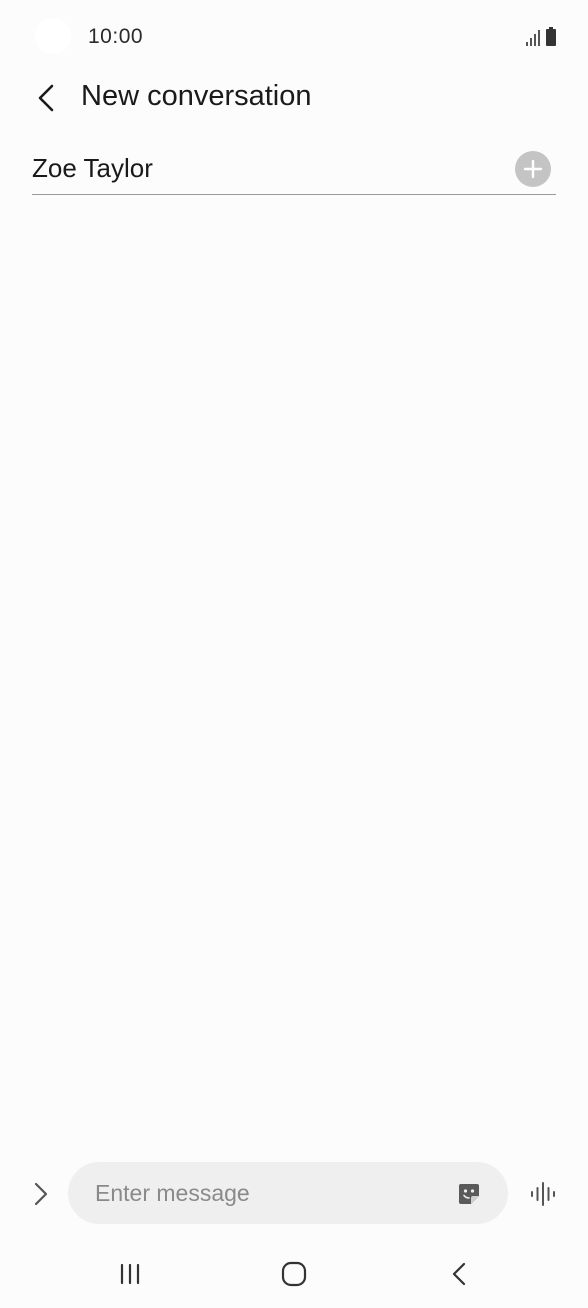 This screenshot has height=1308, width=588. I want to click on add-recipient-button, so click(533, 169).